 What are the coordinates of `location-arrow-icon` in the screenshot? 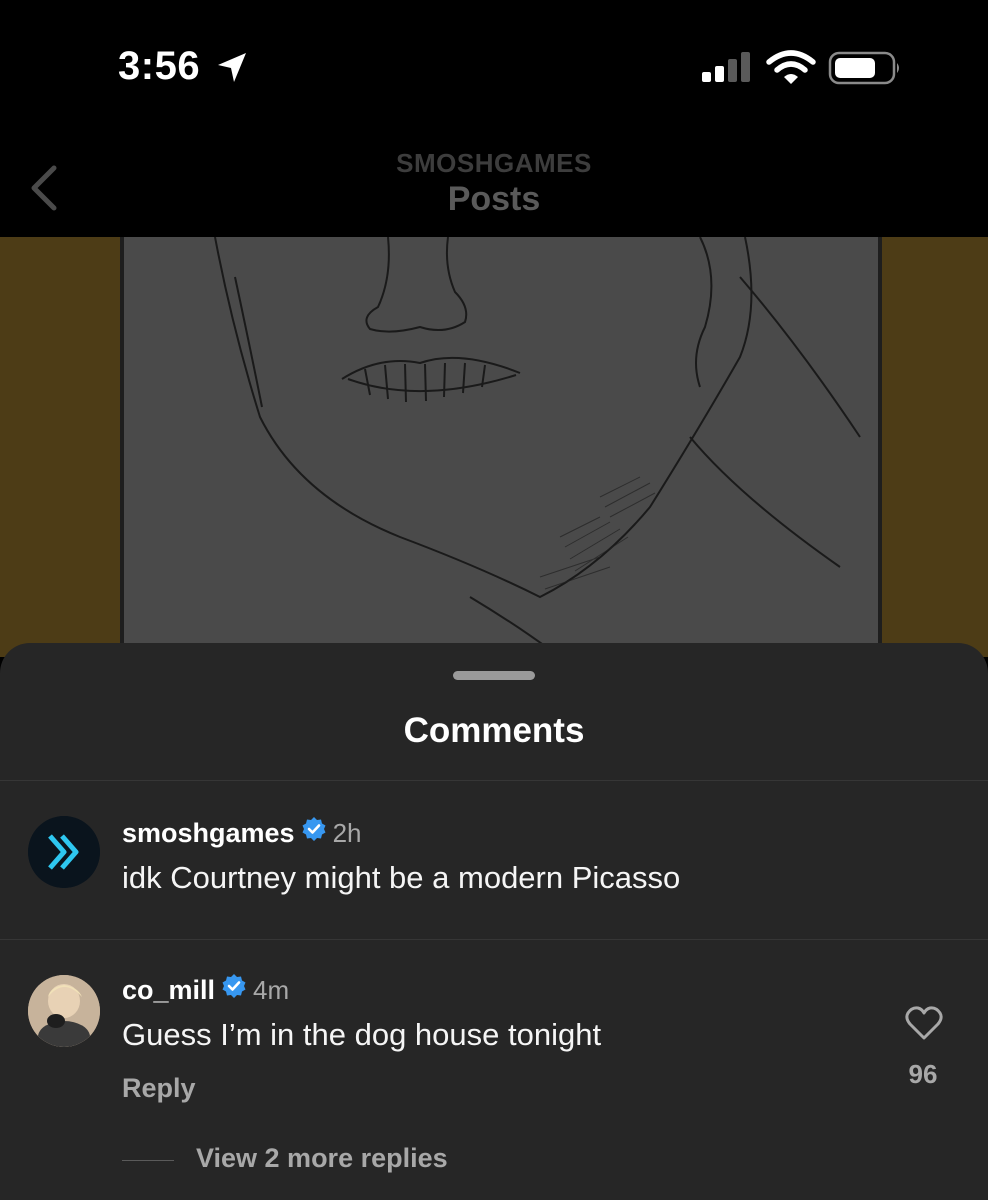 It's located at (232, 70).